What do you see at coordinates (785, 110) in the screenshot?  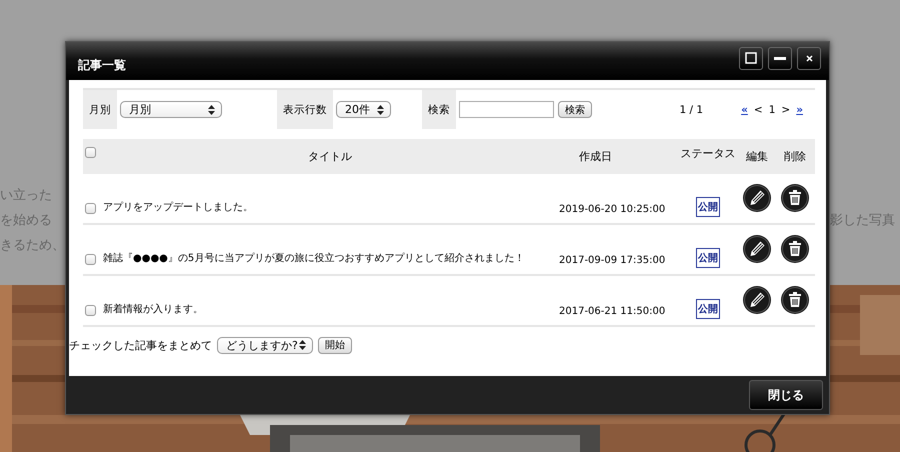 I see `next-page-link: >` at bounding box center [785, 110].